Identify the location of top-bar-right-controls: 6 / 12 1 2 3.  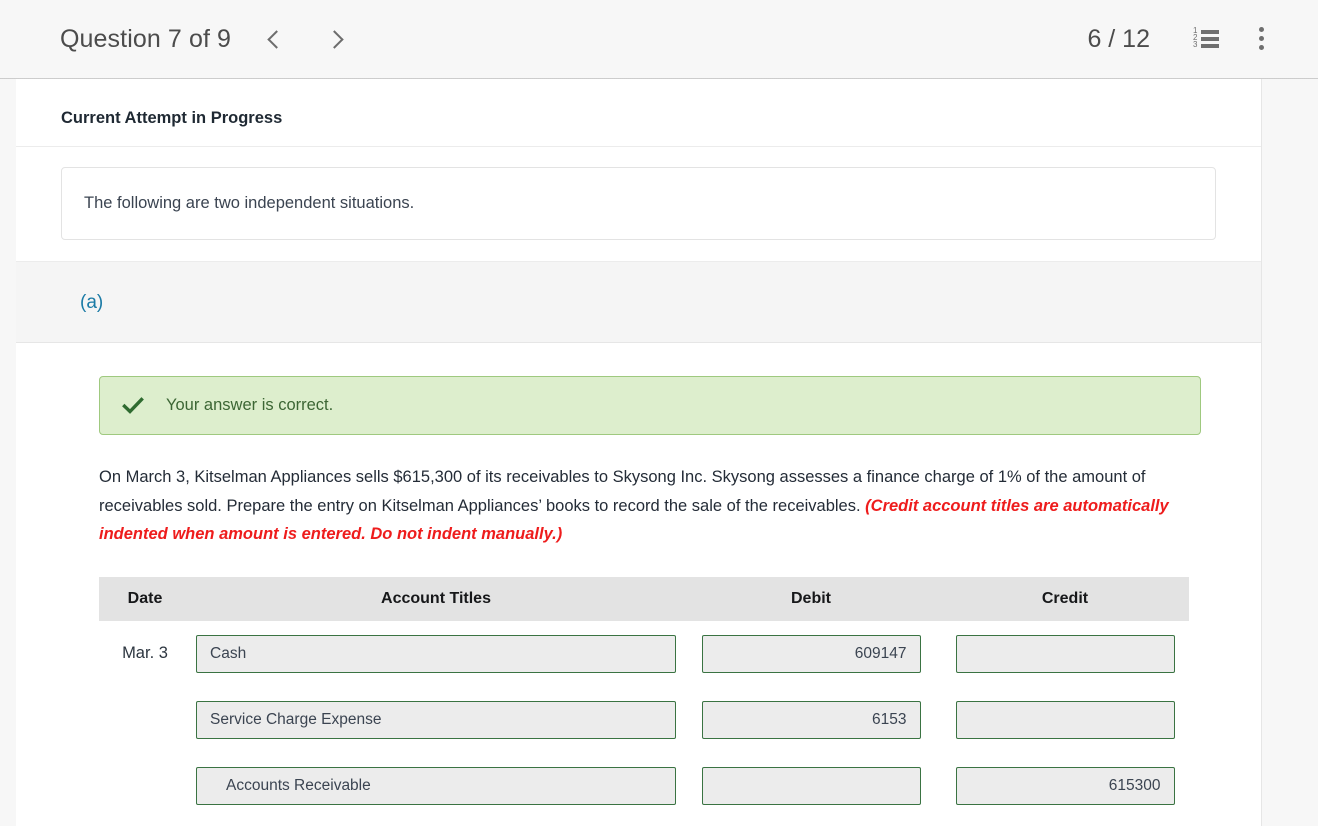
(1188, 39).